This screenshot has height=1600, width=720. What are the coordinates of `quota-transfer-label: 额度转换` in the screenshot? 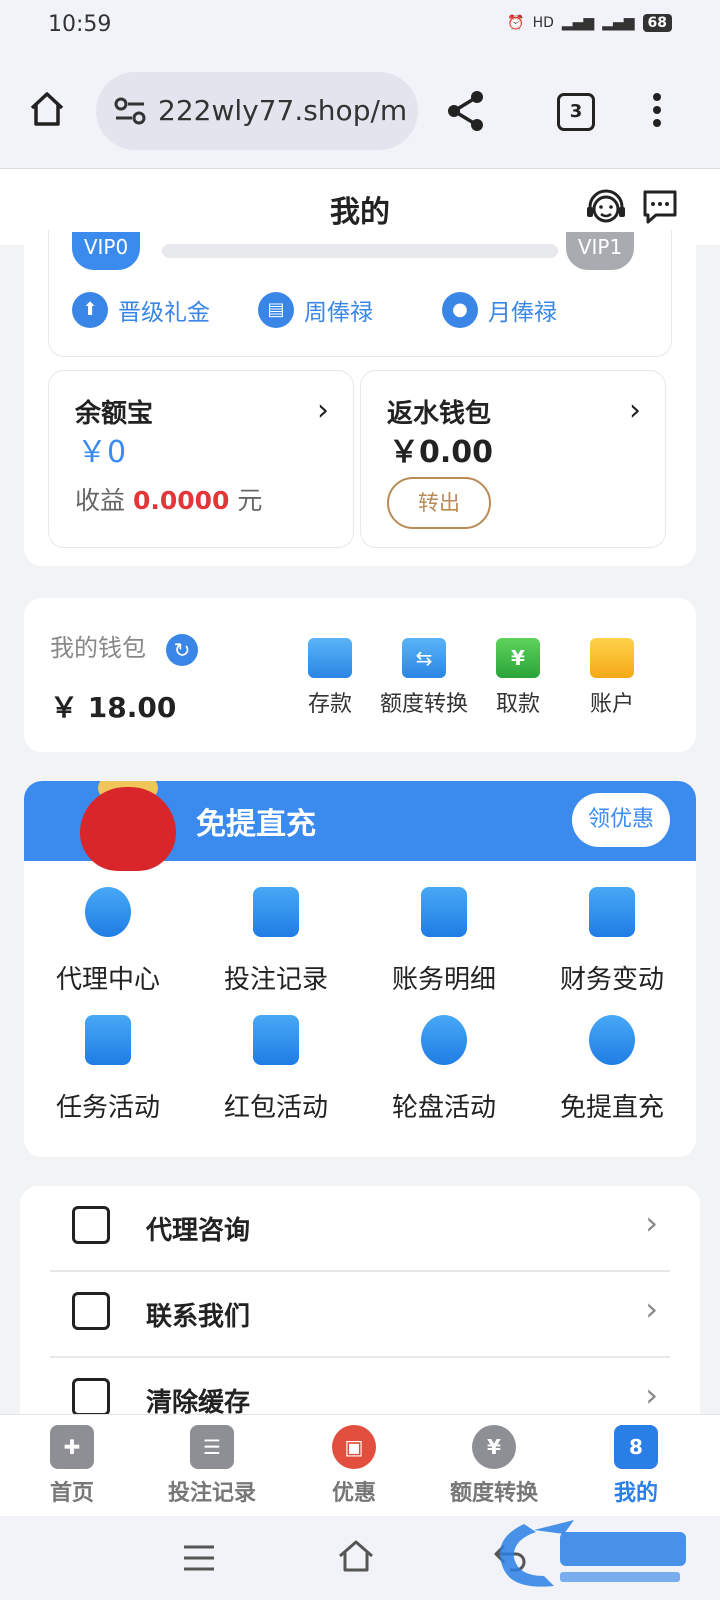 It's located at (423, 704).